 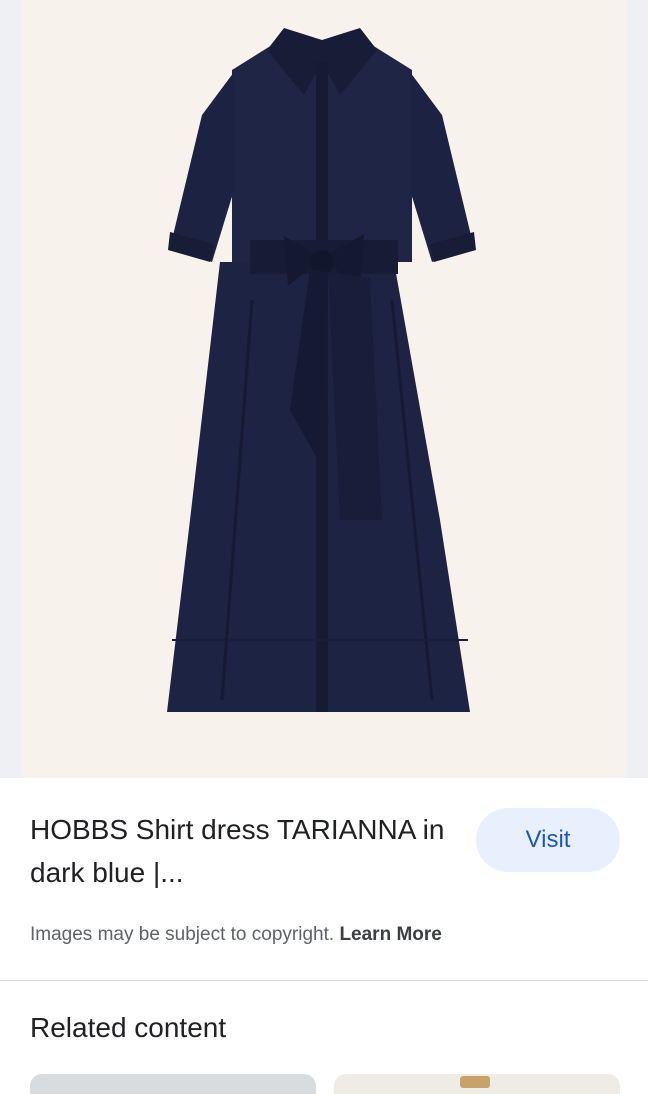 What do you see at coordinates (324, 980) in the screenshot?
I see `section-divider` at bounding box center [324, 980].